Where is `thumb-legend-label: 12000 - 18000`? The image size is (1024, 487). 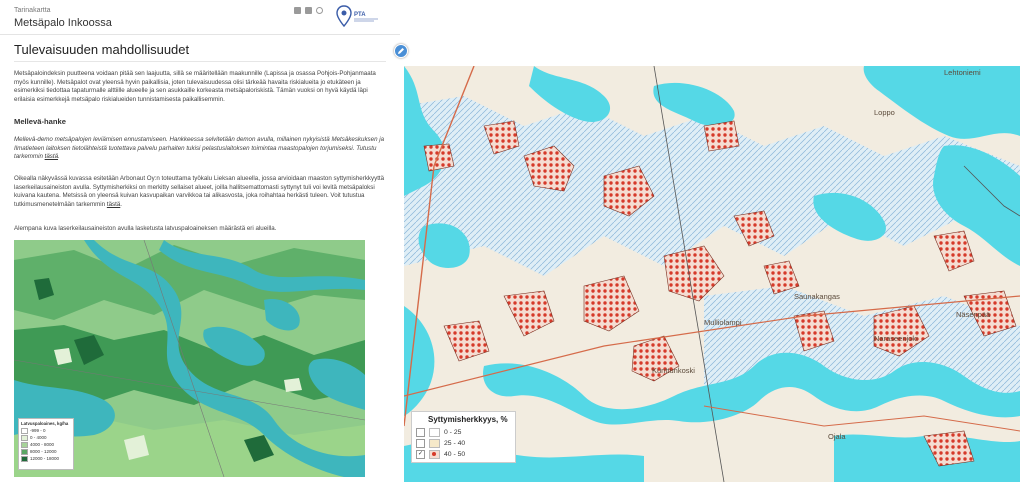
thumb-legend-label: 12000 - 18000 is located at coordinates (45, 458).